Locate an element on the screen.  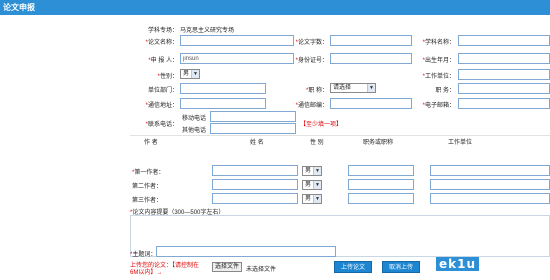
birth-date-label: *出生年月： is located at coordinates (438, 61).